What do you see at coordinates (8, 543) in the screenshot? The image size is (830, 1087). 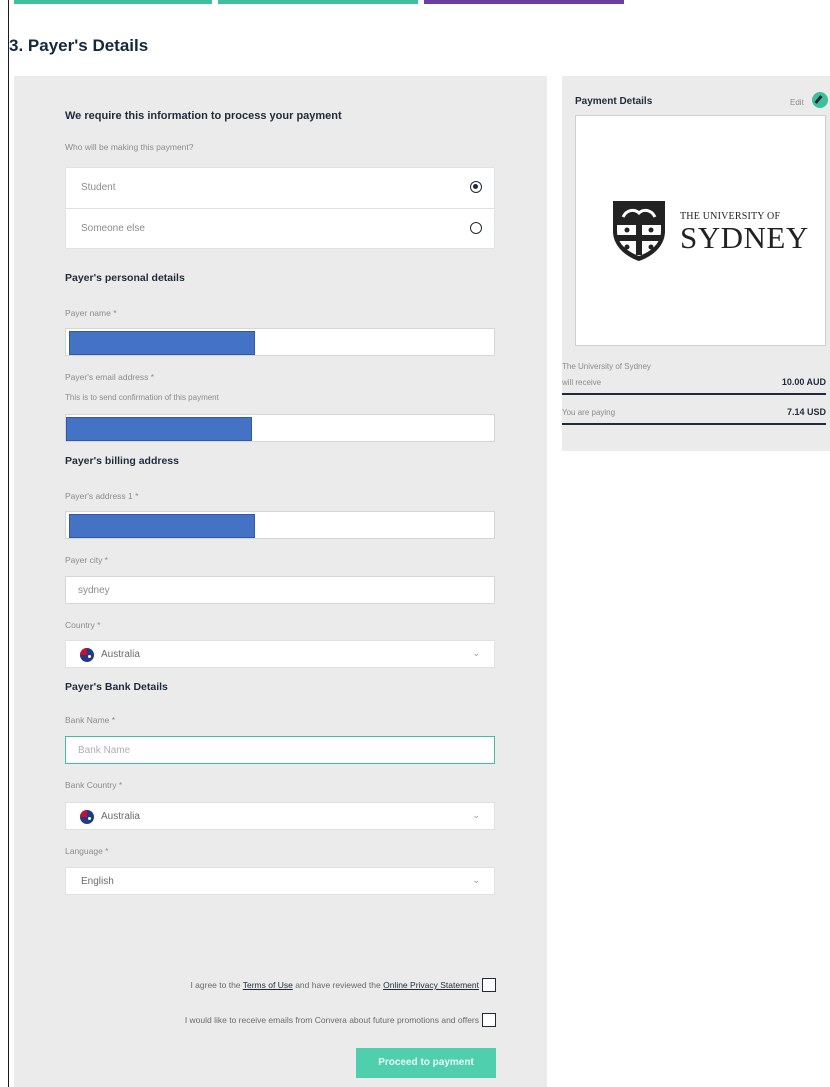 I see `window-left-border` at bounding box center [8, 543].